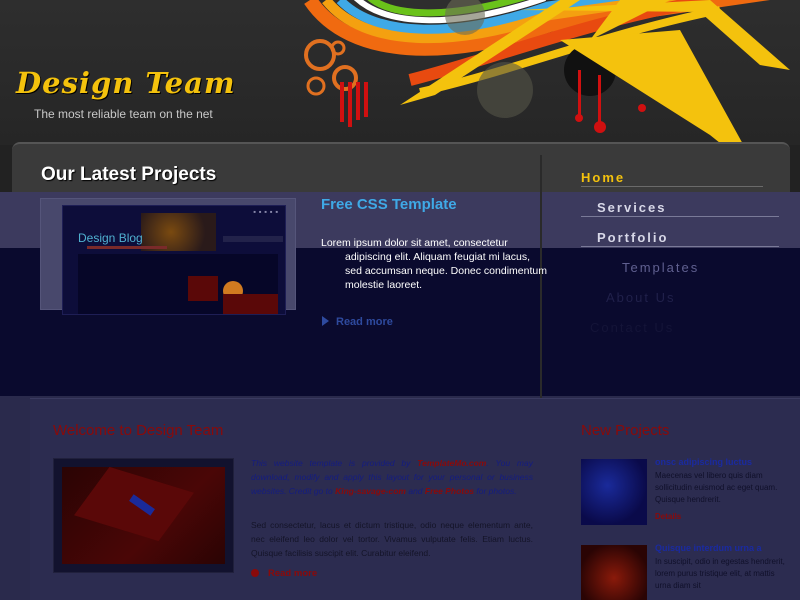 The width and height of the screenshot is (800, 600). Describe the element at coordinates (138, 430) in the screenshot. I see `welcome-heading: Welcome to Design Team` at that location.